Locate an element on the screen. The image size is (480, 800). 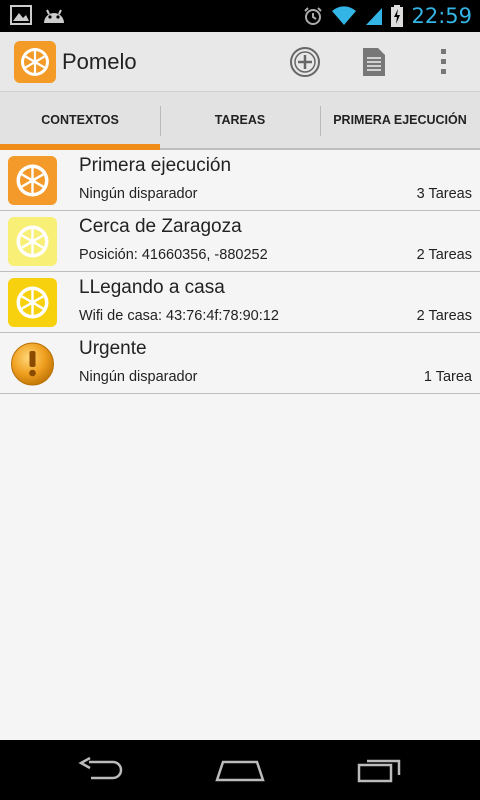
warning-icon is located at coordinates (32, 364).